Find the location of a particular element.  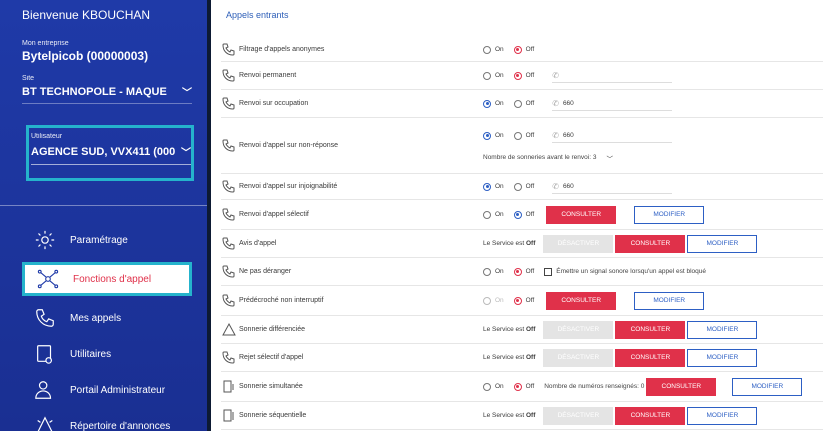

rings-select: Nombre de sonneries avant le renvoi: 3 ﹀ is located at coordinates (577, 158).